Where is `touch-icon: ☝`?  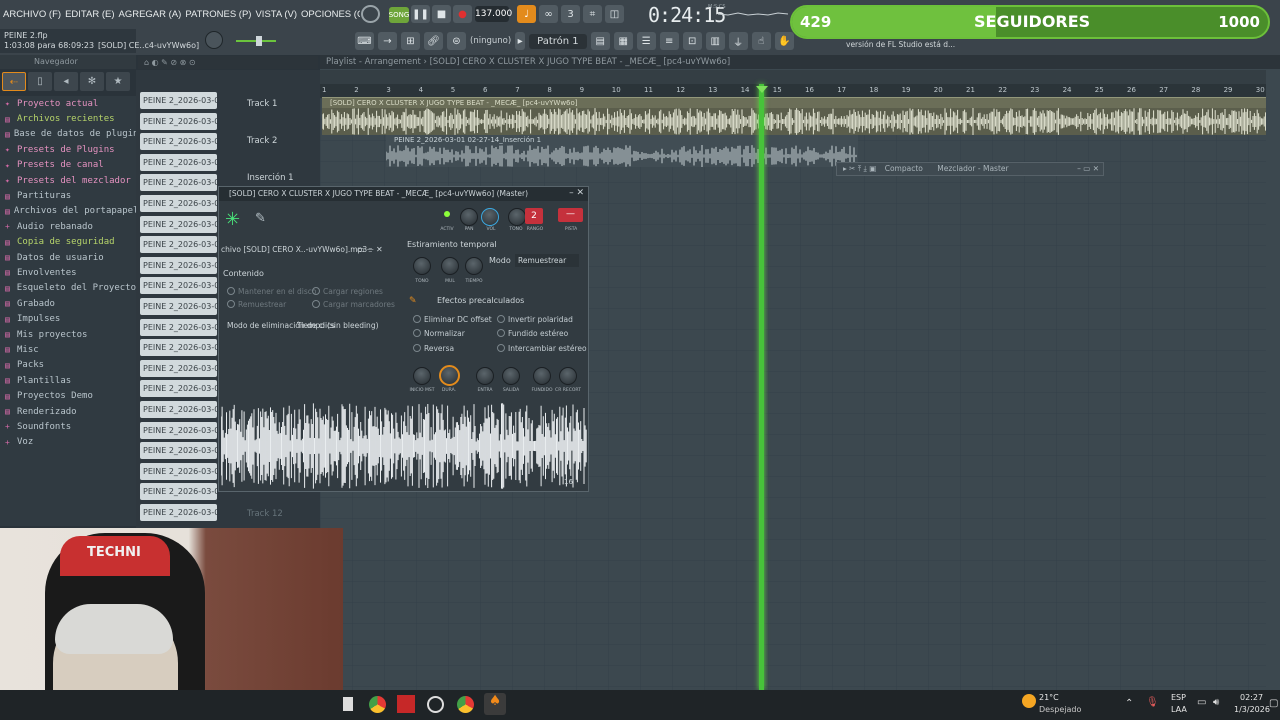
touch-icon: ☝ is located at coordinates (761, 41).